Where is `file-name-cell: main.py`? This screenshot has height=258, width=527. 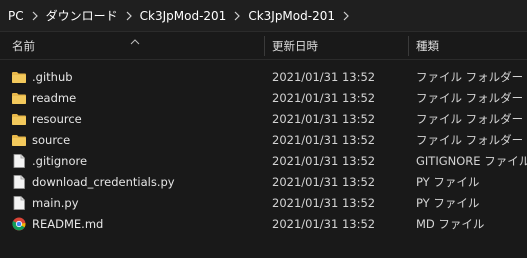 file-name-cell: main.py is located at coordinates (45, 202).